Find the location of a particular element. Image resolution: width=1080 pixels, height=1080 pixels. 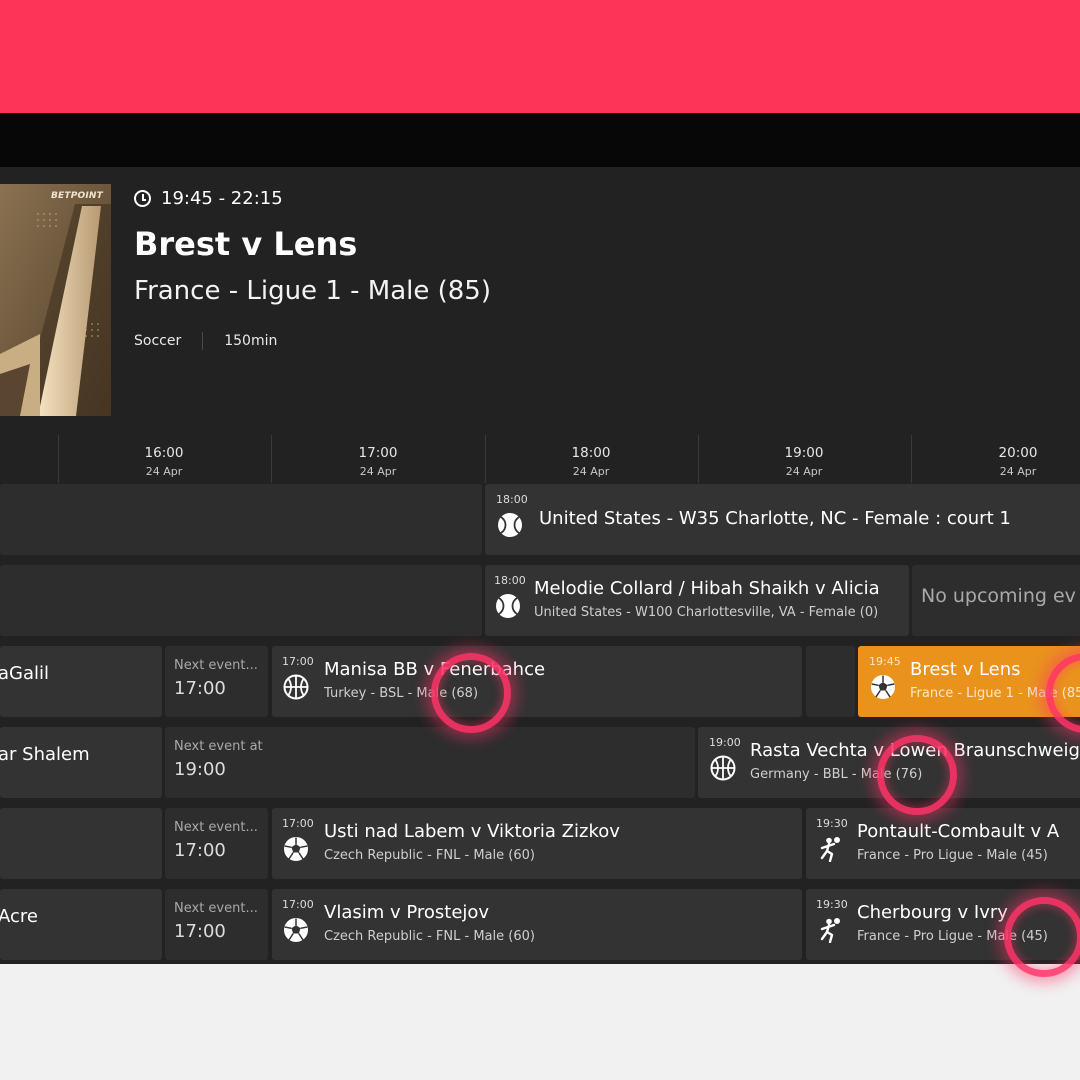

channel-name: ar Shalem is located at coordinates (45, 754).